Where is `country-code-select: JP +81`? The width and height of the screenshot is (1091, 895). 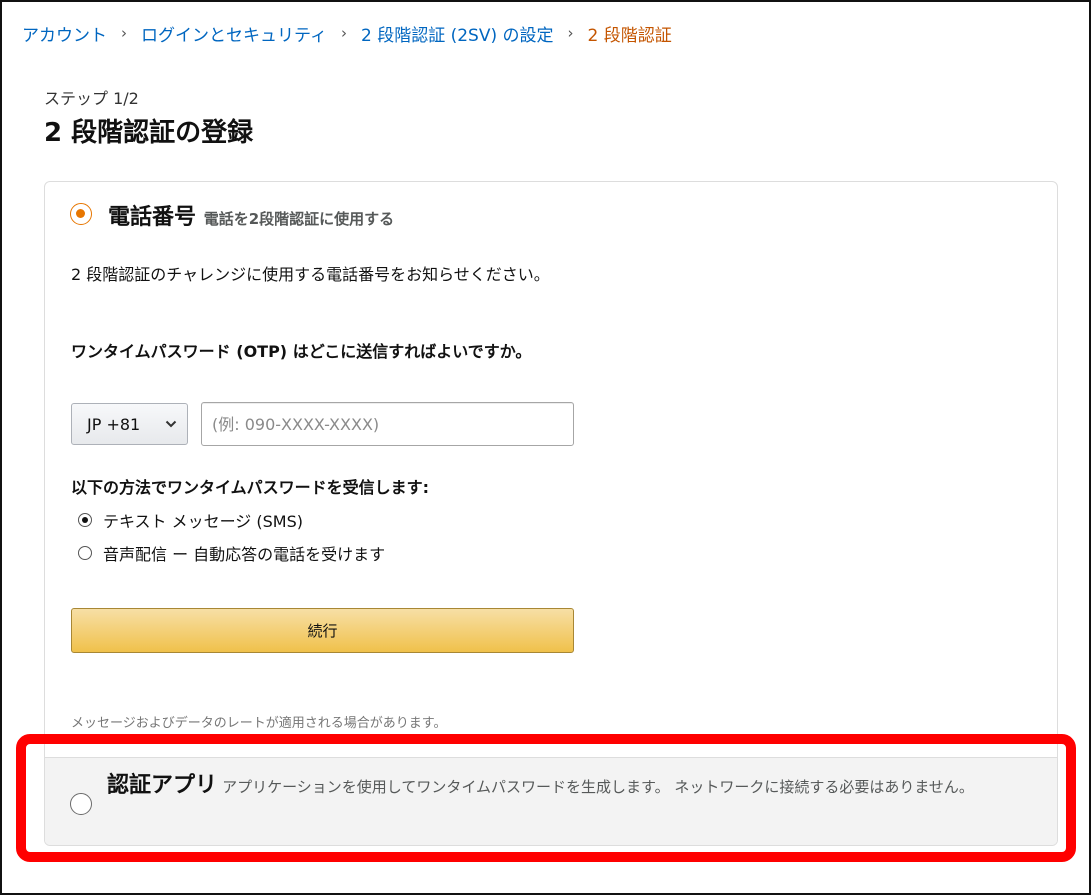 country-code-select: JP +81 is located at coordinates (129, 424).